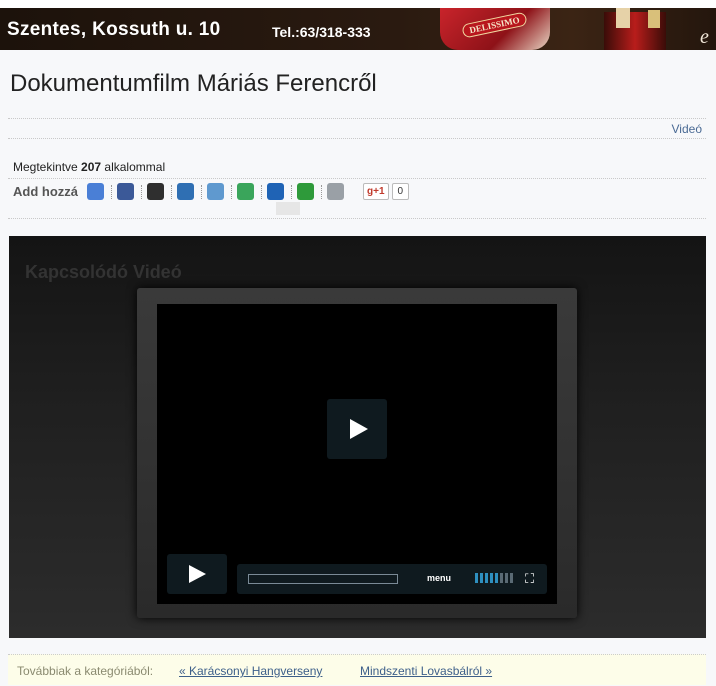  I want to click on progress-bar, so click(323, 579).